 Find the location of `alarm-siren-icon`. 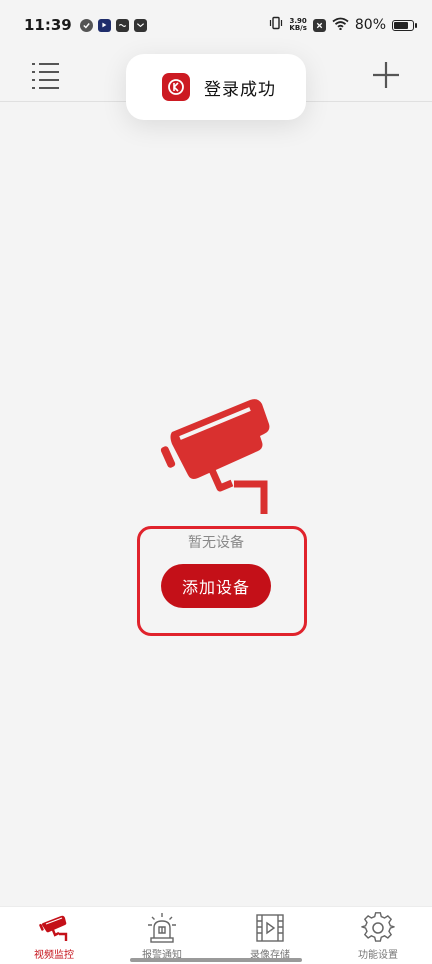

alarm-siren-icon is located at coordinates (162, 928).